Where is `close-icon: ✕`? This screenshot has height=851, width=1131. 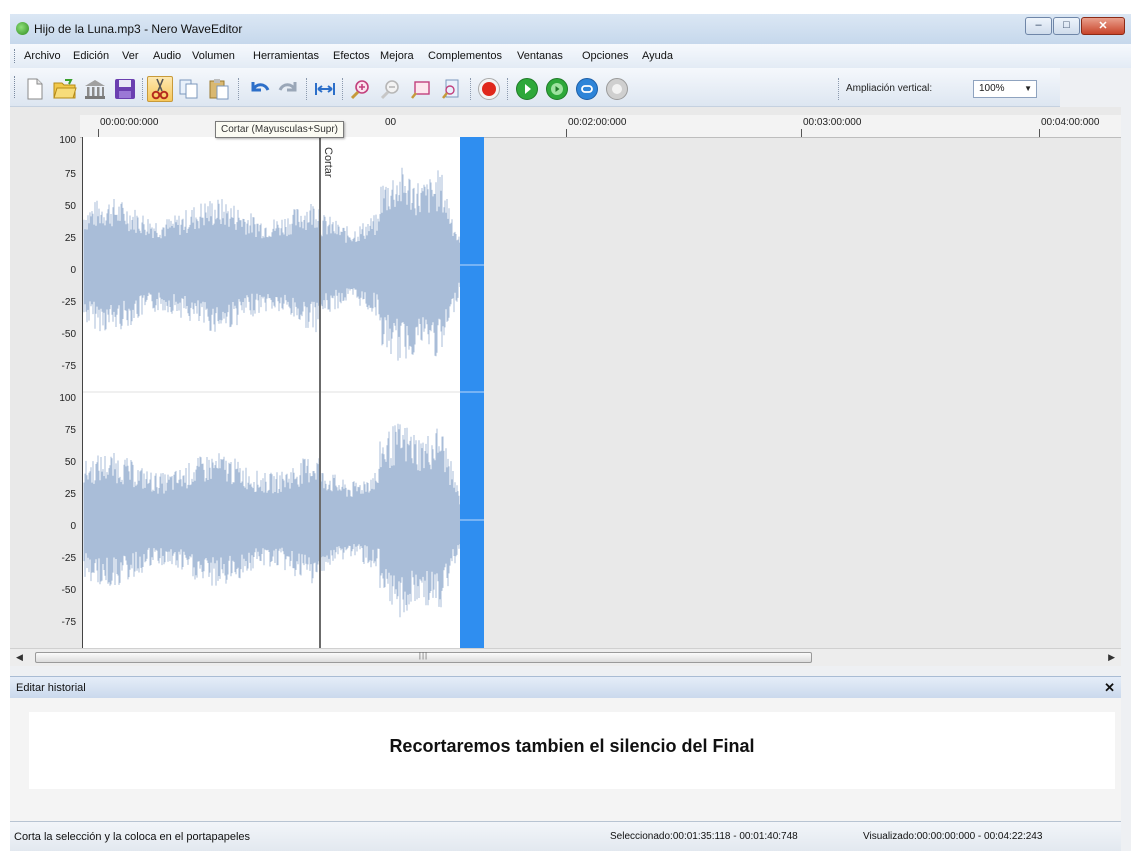
close-icon: ✕ is located at coordinates (1103, 26).